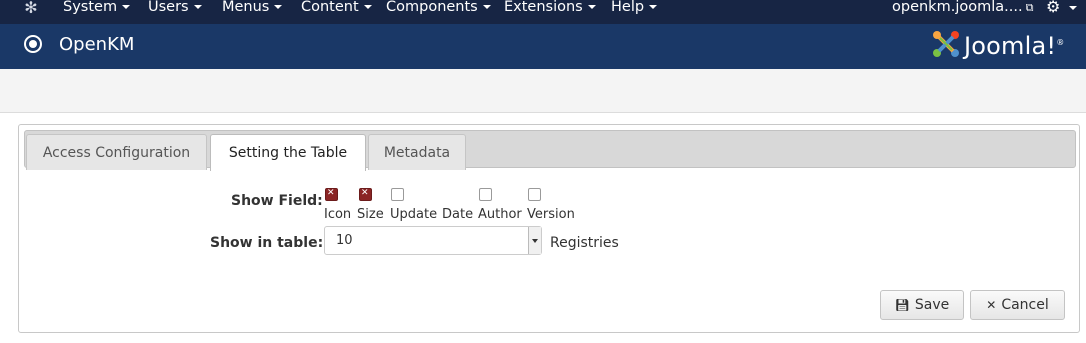  Describe the element at coordinates (543, 91) in the screenshot. I see `toolbar-strip` at that location.